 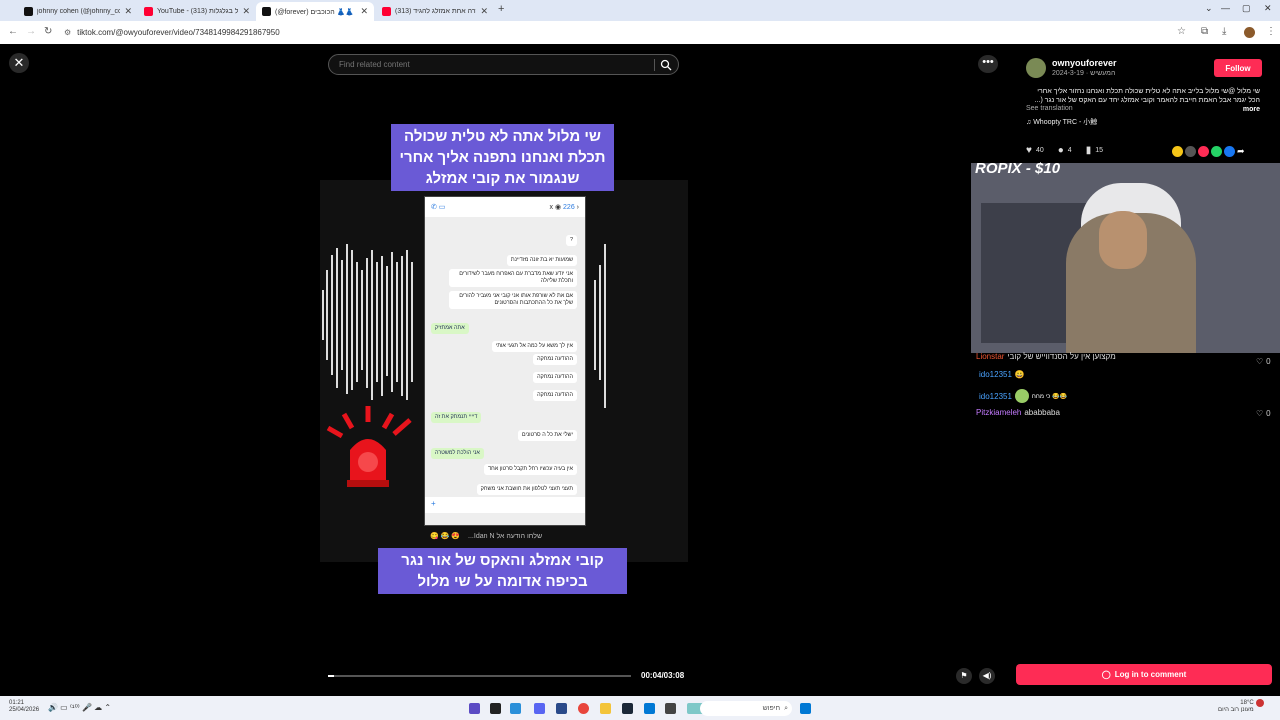 What do you see at coordinates (605, 708) in the screenshot?
I see `file-explorer-icon` at bounding box center [605, 708].